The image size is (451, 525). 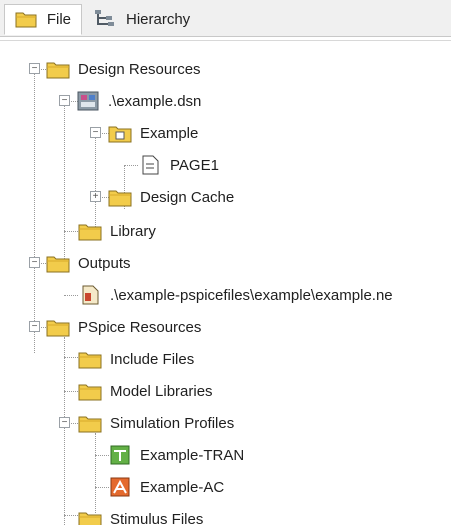 I want to click on tree-item-design-resources: Design Resources, so click(x=123, y=69).